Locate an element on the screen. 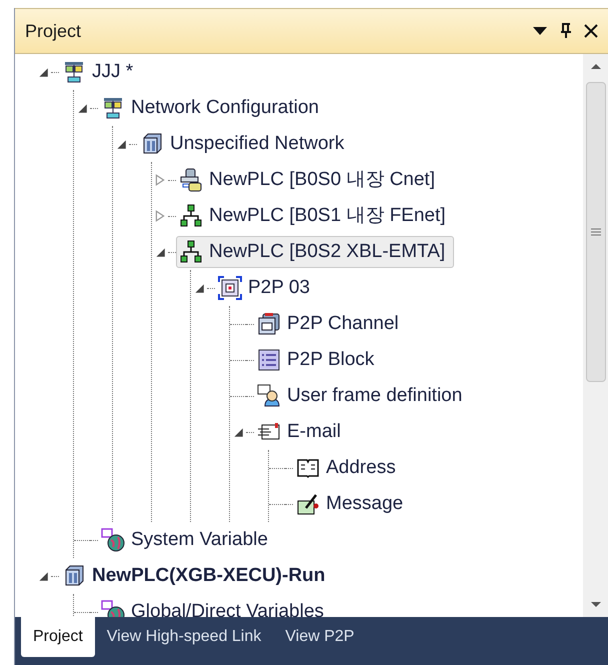 This screenshot has width=608, height=665. panel-title: Project is located at coordinates (53, 31).